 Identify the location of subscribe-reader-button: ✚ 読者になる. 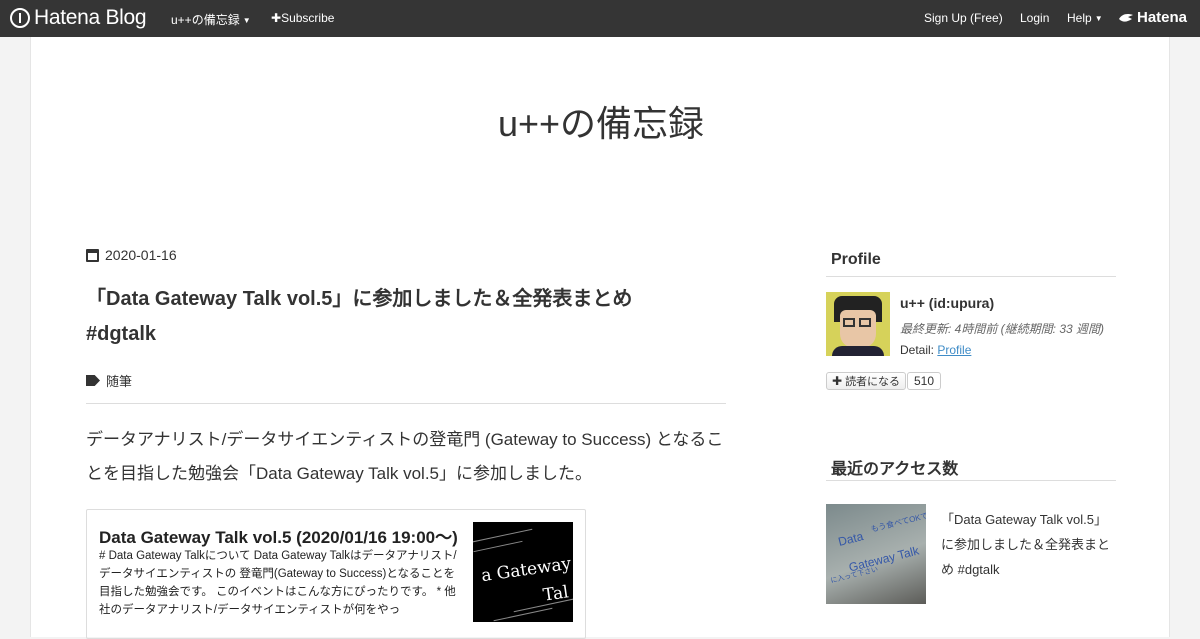
(866, 381).